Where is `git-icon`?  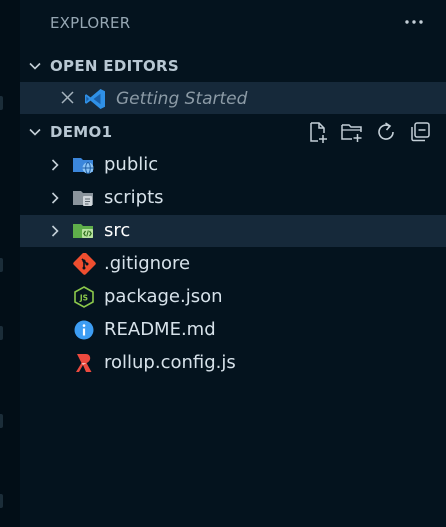
git-icon is located at coordinates (84, 264).